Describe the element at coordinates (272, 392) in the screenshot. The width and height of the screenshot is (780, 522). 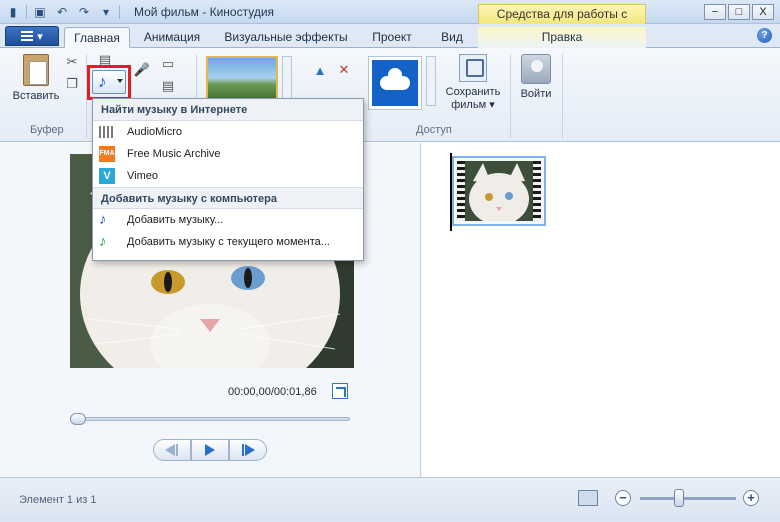
I see `playback-time: 00:00,00/00:01,86` at that location.